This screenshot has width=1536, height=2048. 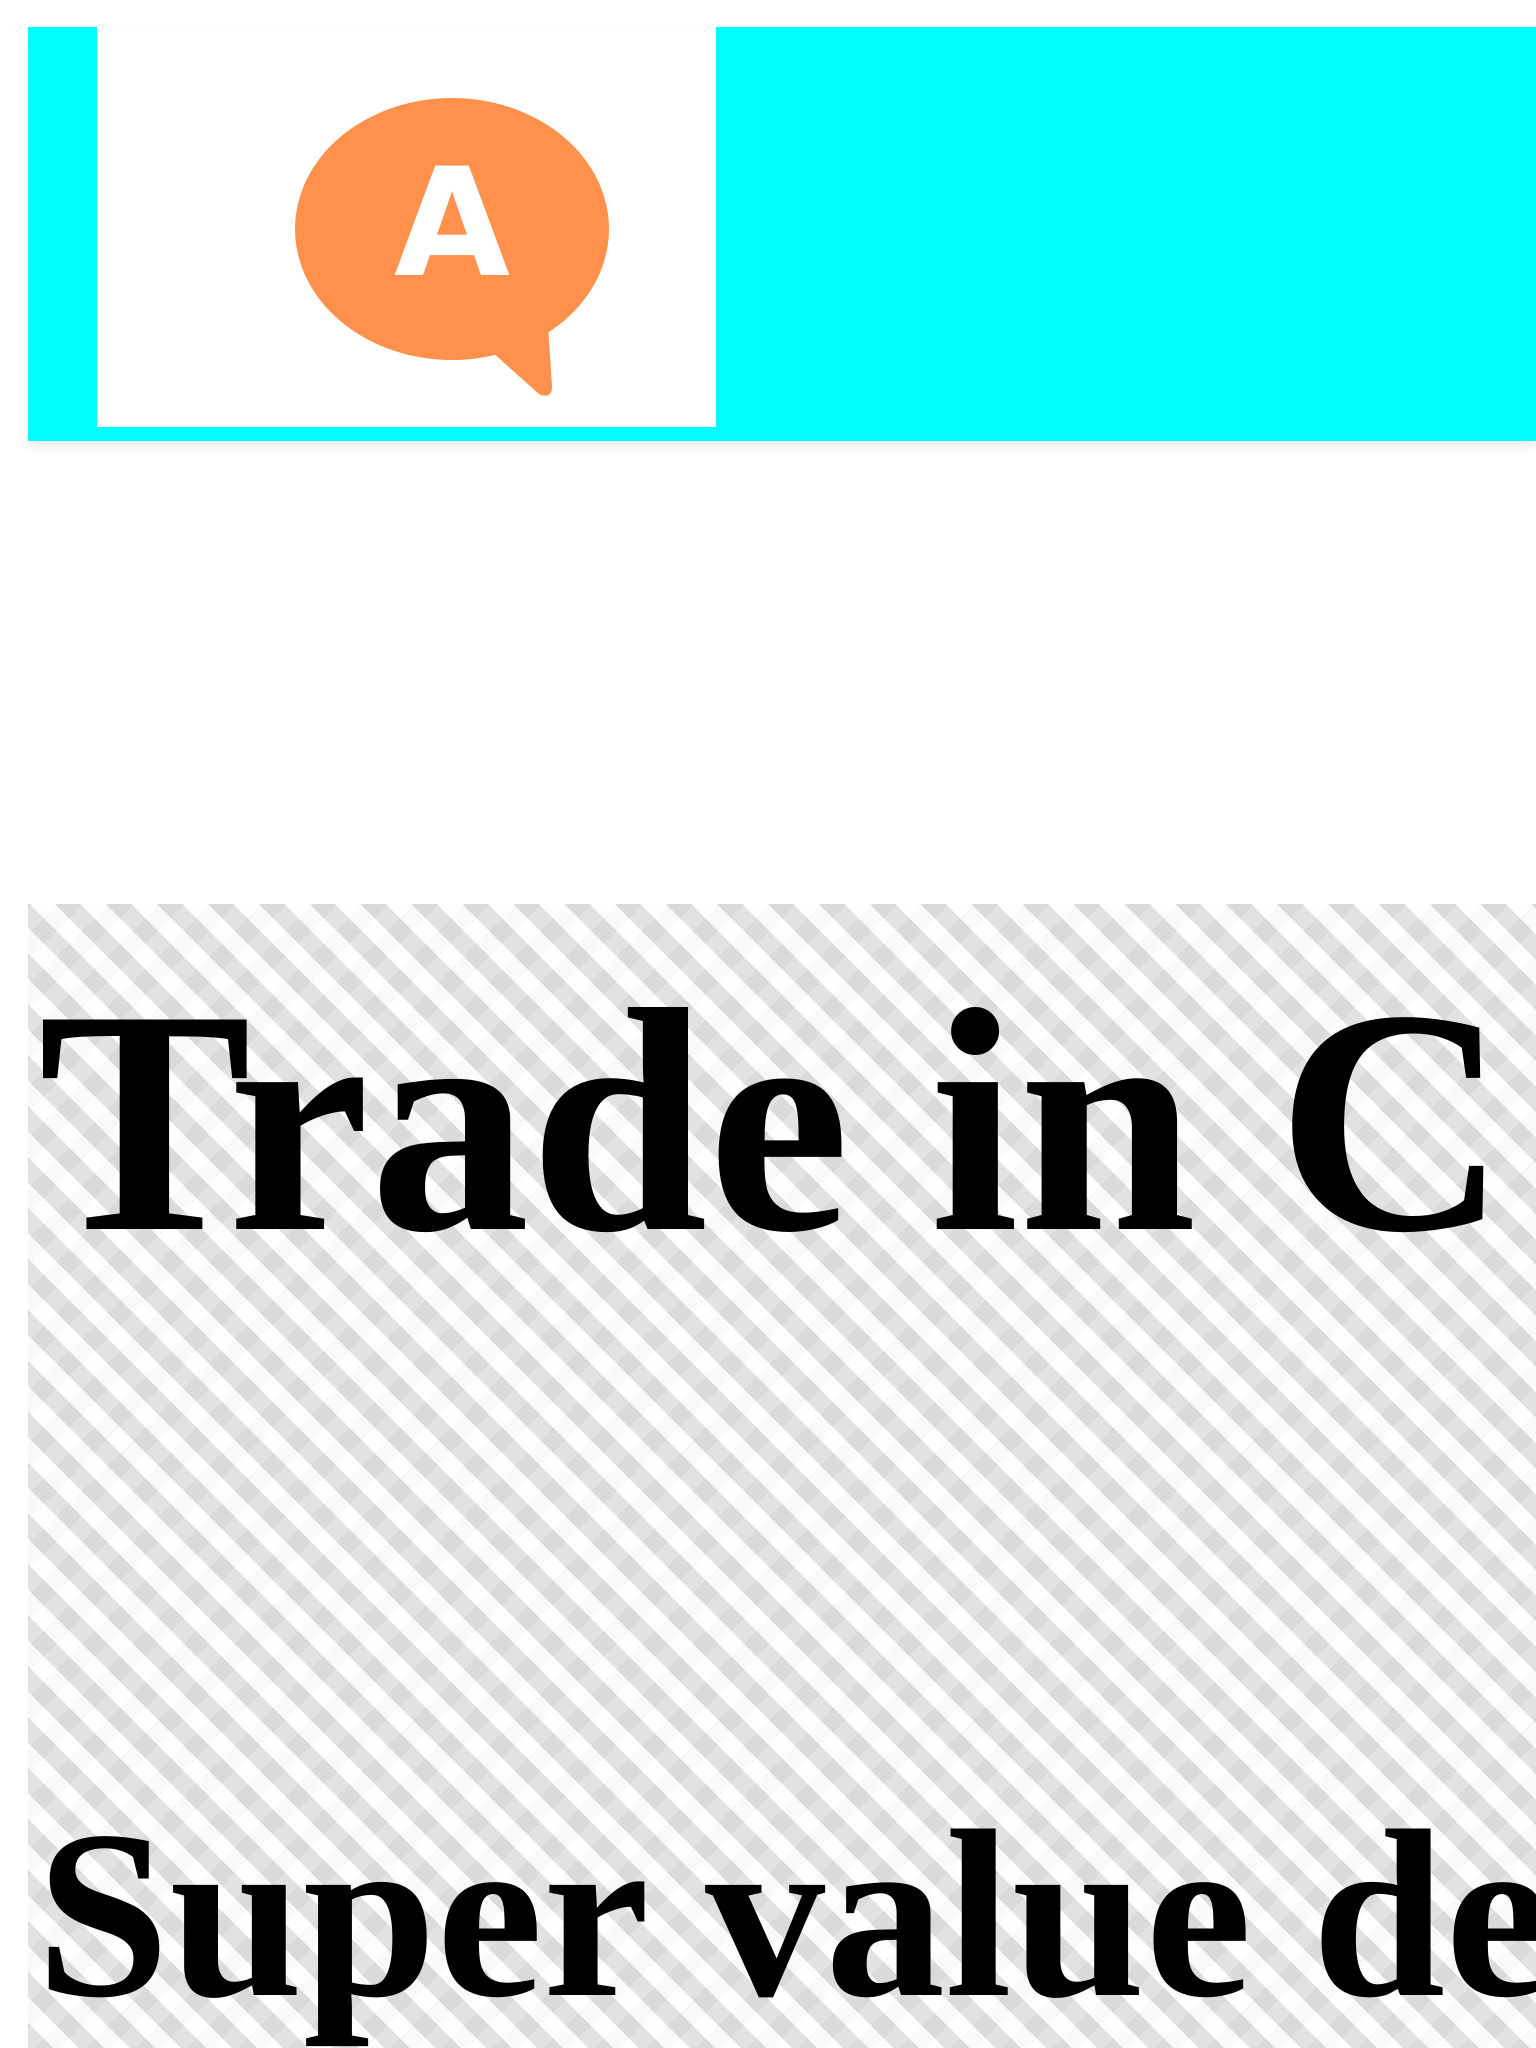 I want to click on logo-letter: A, so click(x=452, y=224).